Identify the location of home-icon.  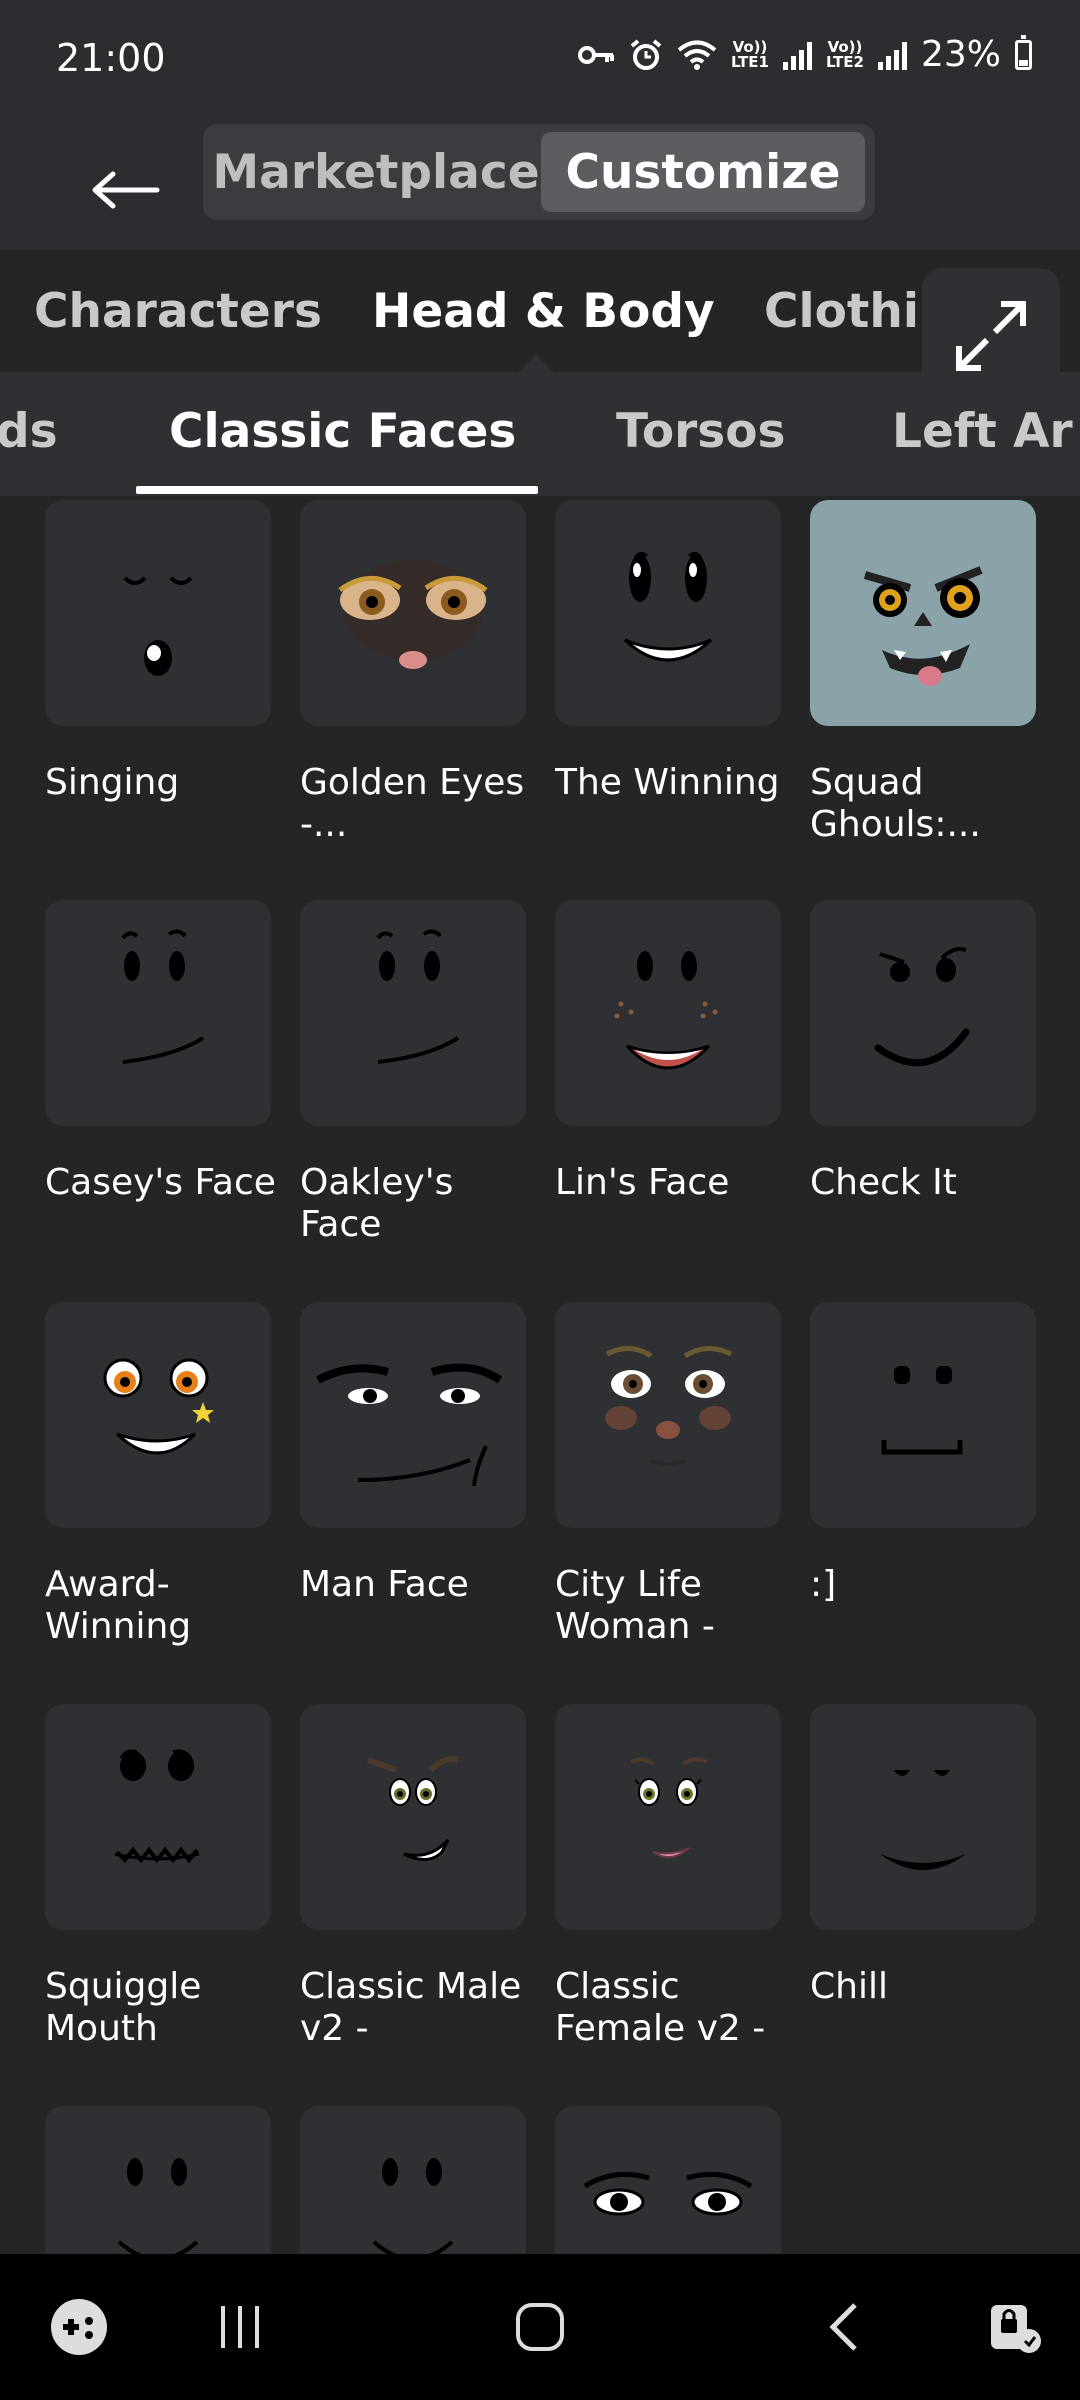
(540, 2327).